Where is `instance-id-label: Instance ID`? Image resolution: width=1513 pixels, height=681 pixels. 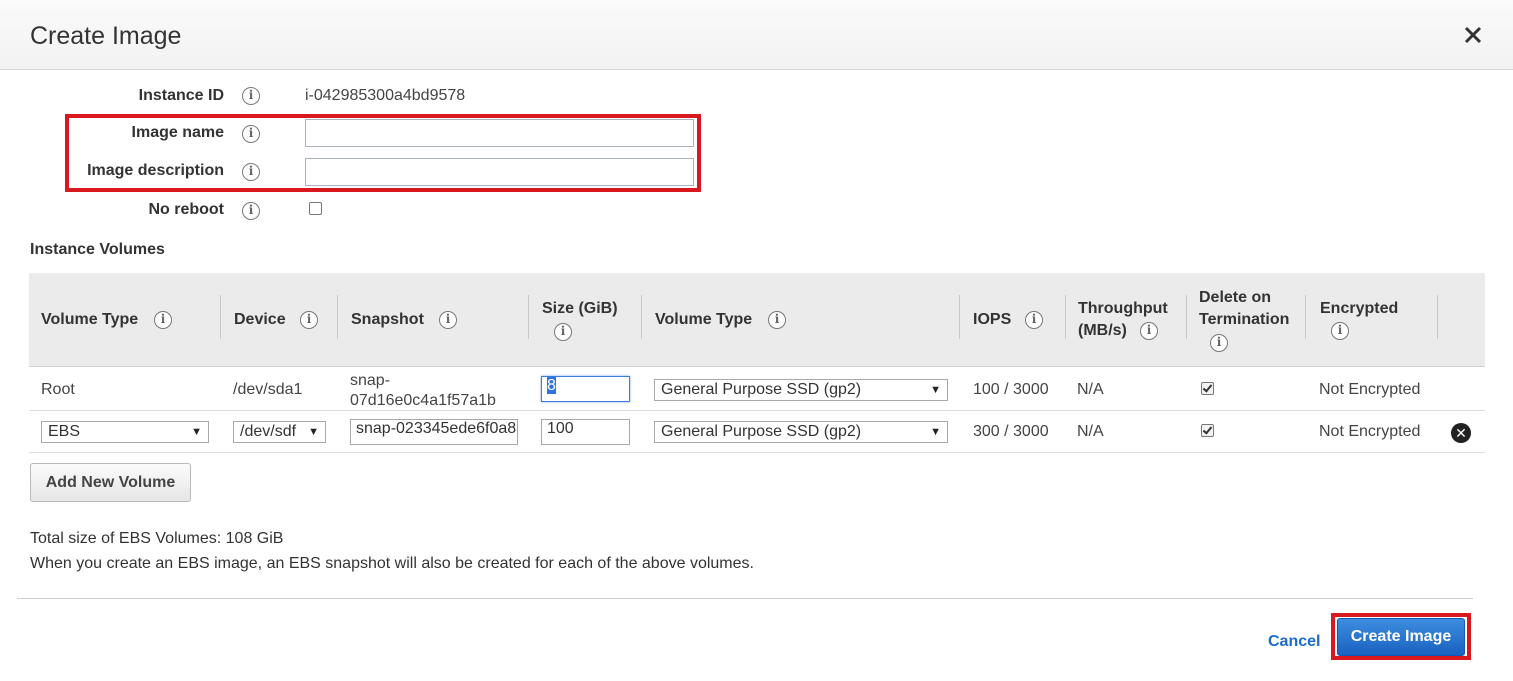 instance-id-label: Instance ID is located at coordinates (181, 95).